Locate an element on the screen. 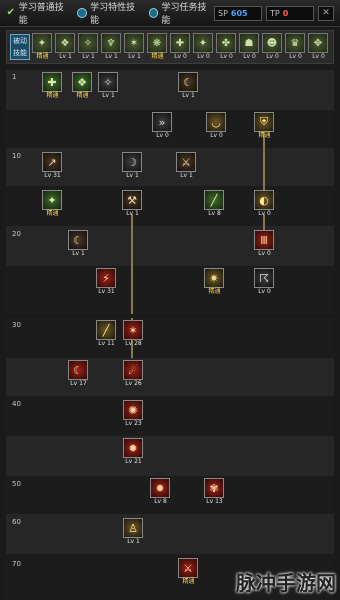 The width and height of the screenshot is (340, 600). skill-slot: ♙ Lv 1 is located at coordinates (133, 532).